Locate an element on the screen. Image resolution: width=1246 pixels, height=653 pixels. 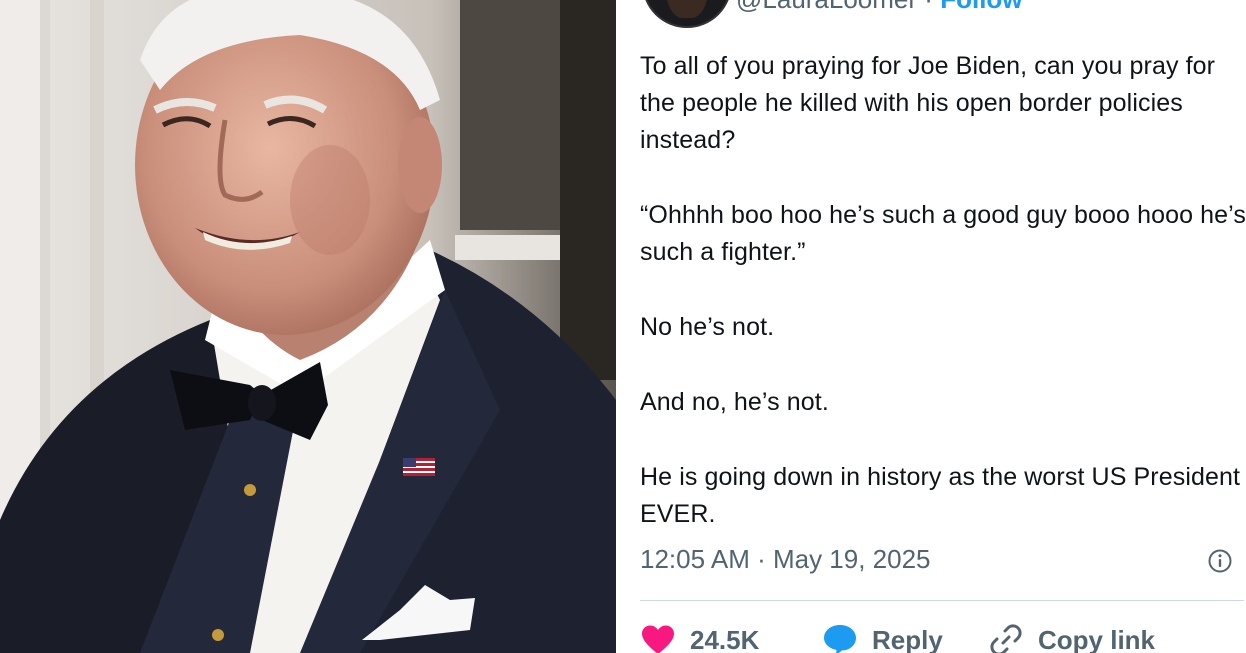
author-handle: @LauraLoomer is located at coordinates (826, 7).